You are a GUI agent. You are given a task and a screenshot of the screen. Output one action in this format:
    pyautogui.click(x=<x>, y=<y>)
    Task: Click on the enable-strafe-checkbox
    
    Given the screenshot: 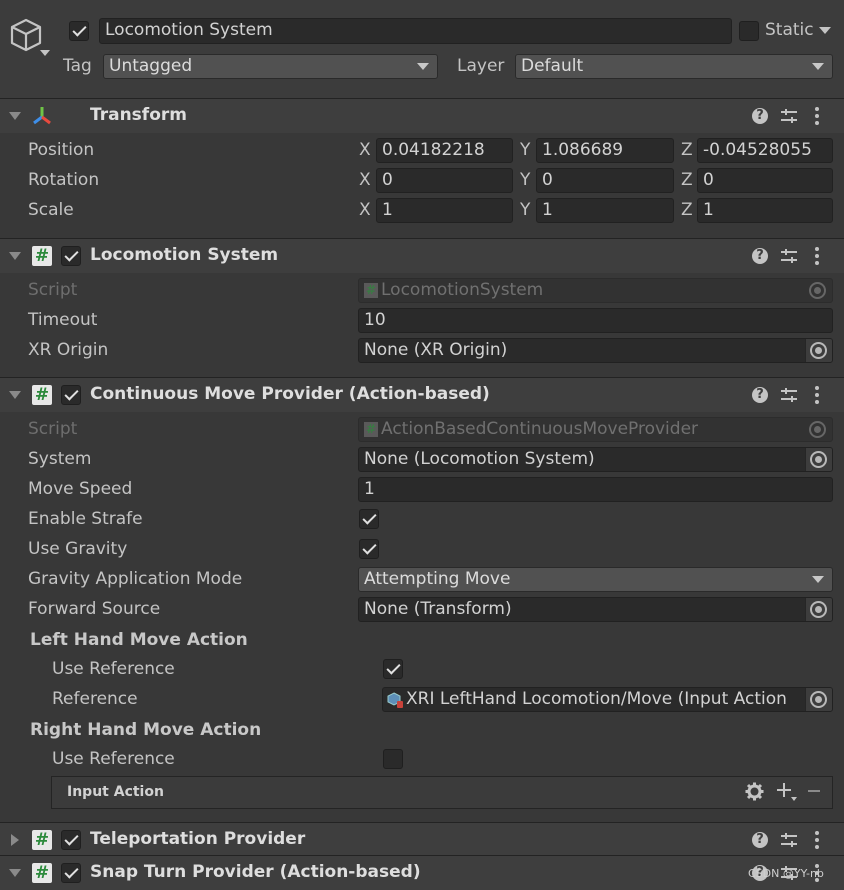 What is the action you would take?
    pyautogui.click(x=369, y=519)
    